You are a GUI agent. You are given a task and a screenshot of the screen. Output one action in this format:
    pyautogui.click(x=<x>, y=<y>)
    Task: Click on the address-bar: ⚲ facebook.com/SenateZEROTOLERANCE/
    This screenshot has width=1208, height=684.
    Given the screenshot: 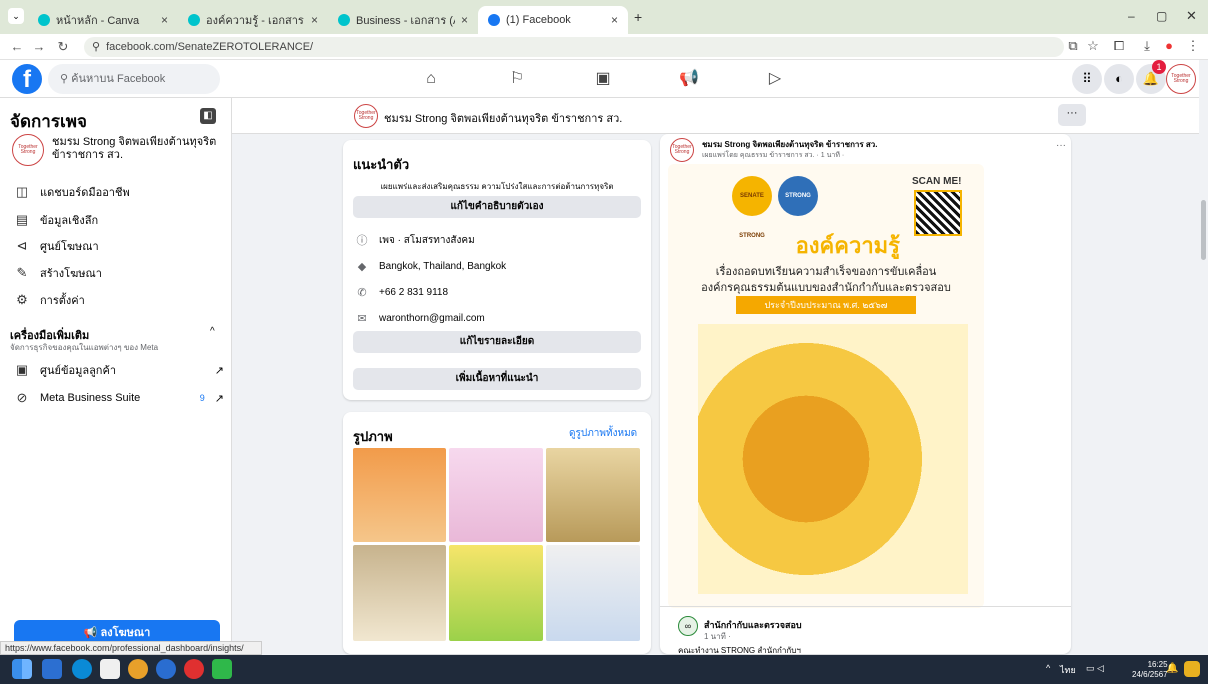 What is the action you would take?
    pyautogui.click(x=574, y=47)
    